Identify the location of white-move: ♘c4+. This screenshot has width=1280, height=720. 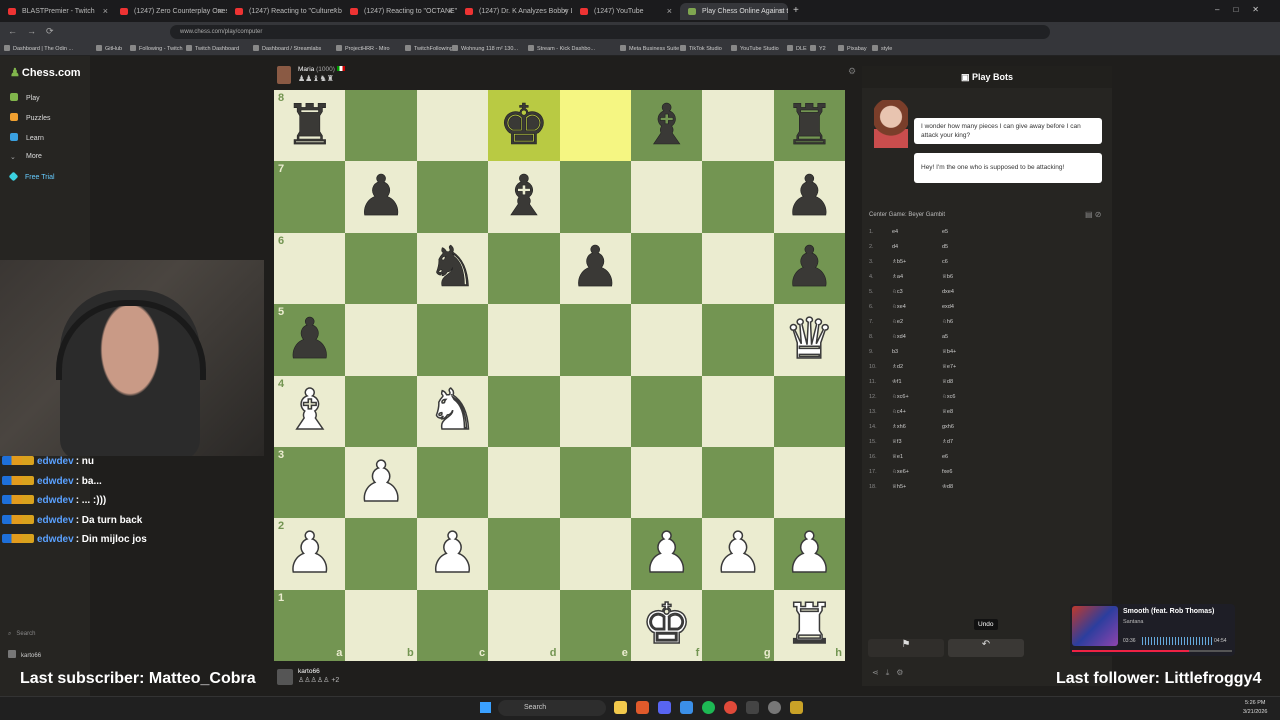
(899, 412).